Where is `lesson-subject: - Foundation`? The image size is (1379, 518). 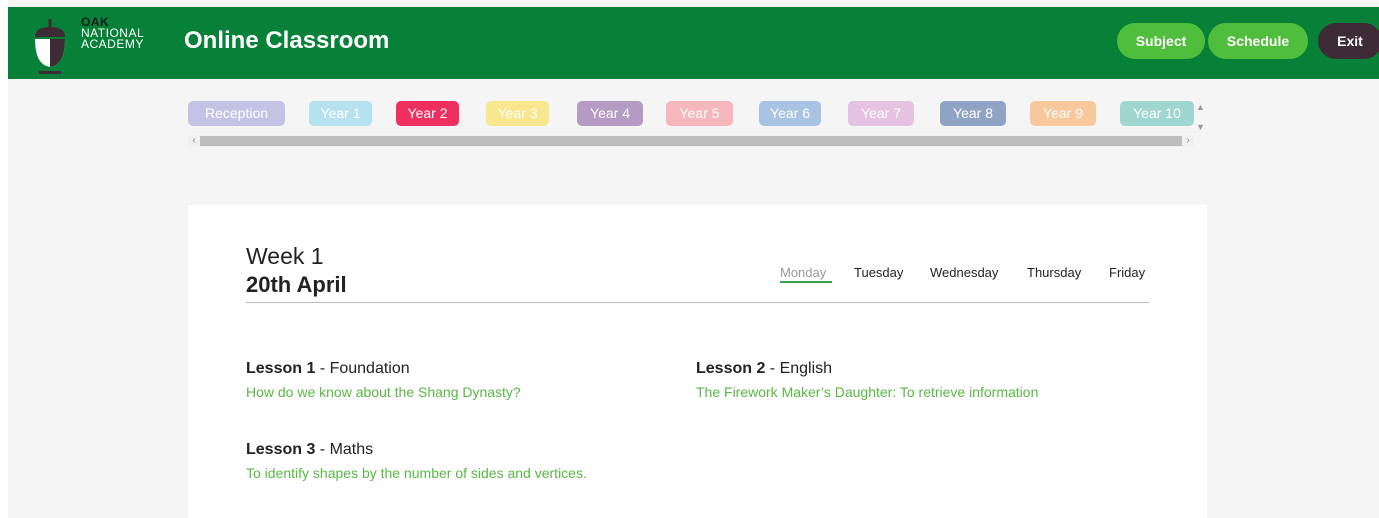
lesson-subject: - Foundation is located at coordinates (362, 368).